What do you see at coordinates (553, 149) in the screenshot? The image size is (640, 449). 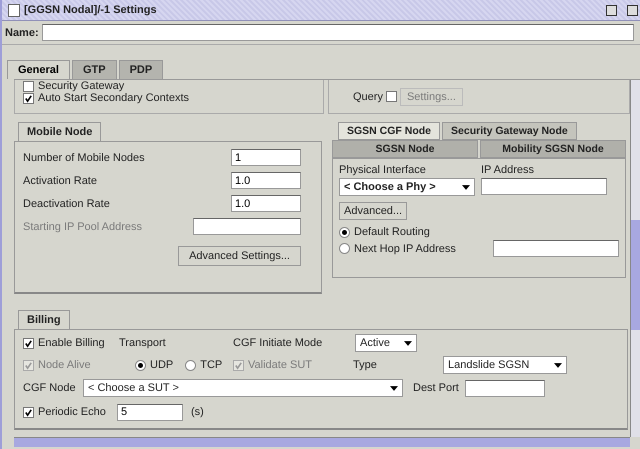 I see `tab: Mobility SGSN Node` at bounding box center [553, 149].